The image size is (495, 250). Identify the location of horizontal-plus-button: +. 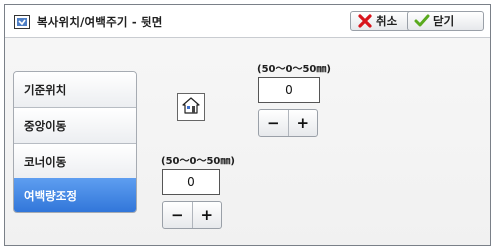
(206, 215).